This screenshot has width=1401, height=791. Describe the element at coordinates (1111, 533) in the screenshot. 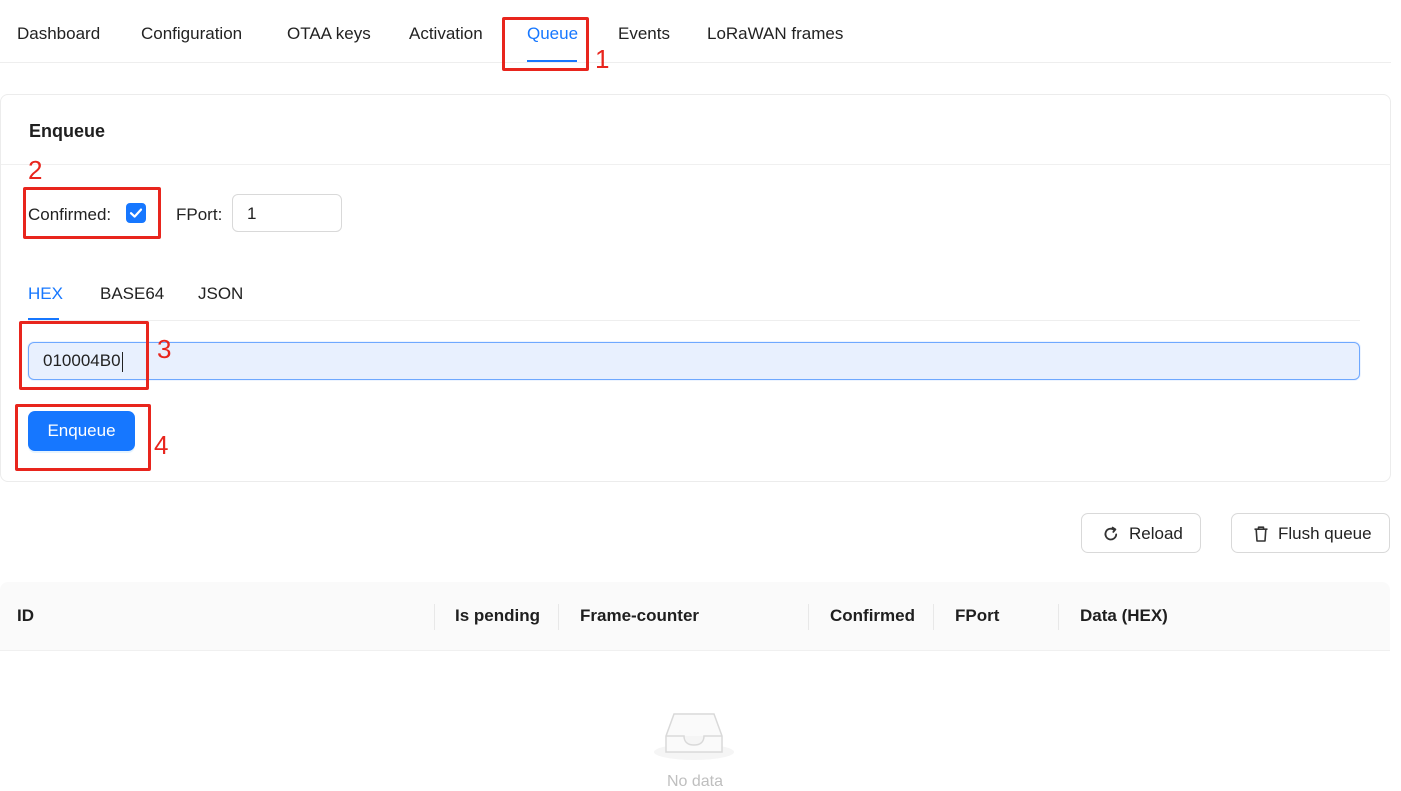

I see `reload-icon` at that location.